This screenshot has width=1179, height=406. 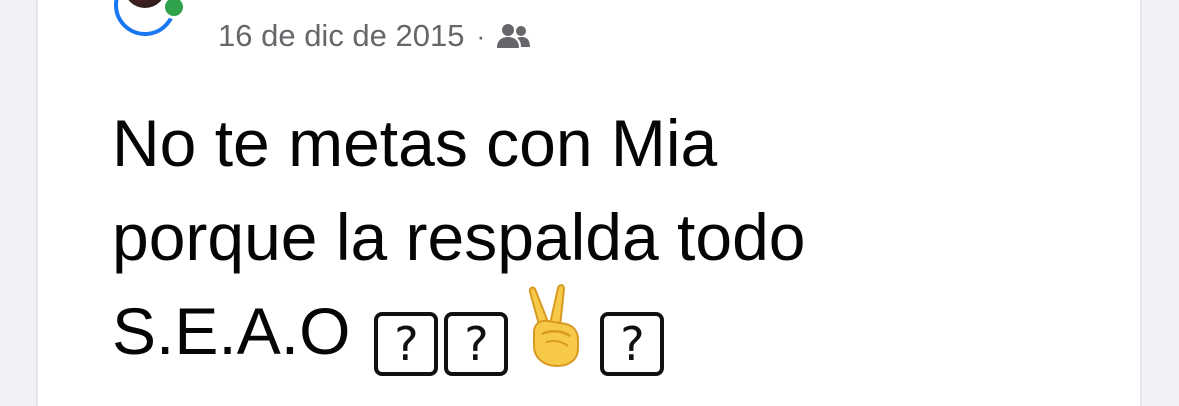 What do you see at coordinates (476, 344) in the screenshot?
I see `missing-glyph-box-2: ?` at bounding box center [476, 344].